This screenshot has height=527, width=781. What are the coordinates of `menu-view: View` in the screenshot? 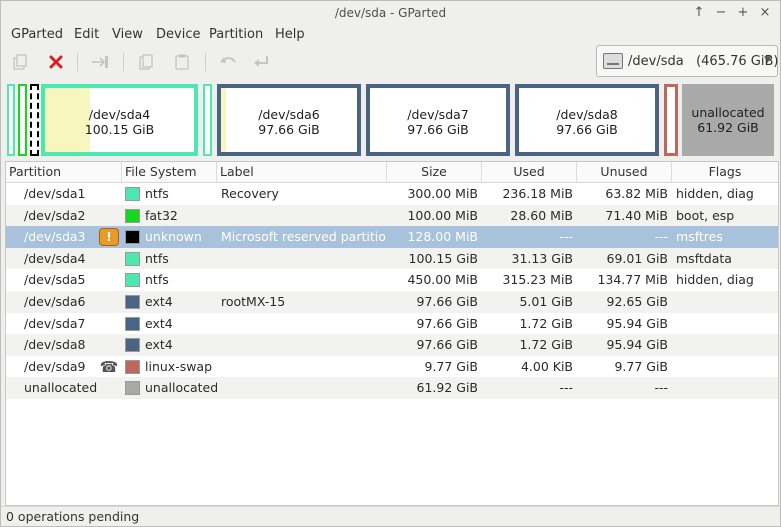 It's located at (127, 34).